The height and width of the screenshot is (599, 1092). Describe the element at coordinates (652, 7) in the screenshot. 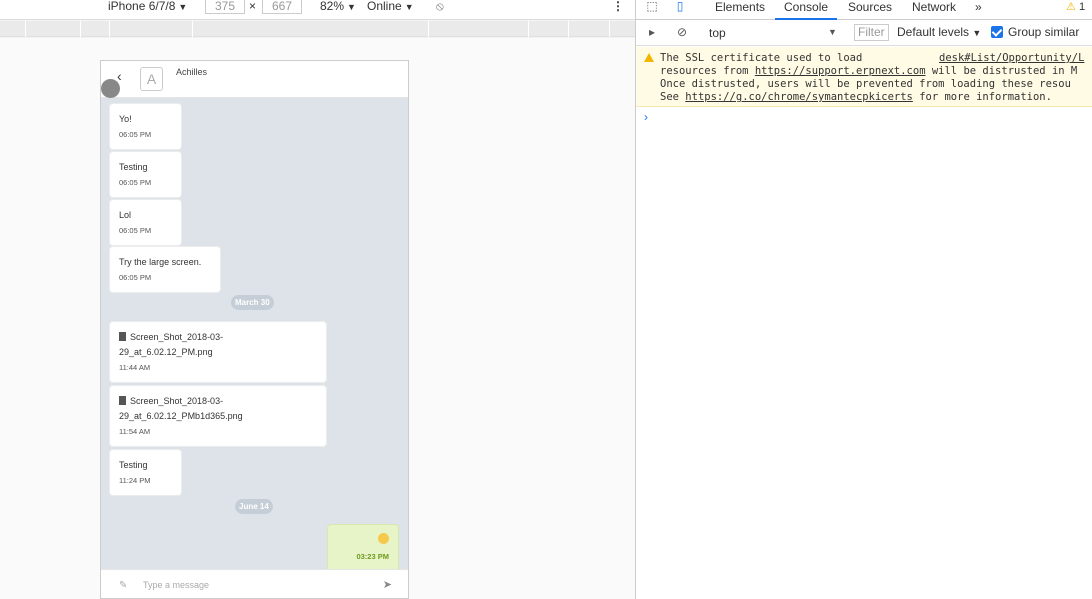

I see `inspect-element-icon: ⬚` at that location.